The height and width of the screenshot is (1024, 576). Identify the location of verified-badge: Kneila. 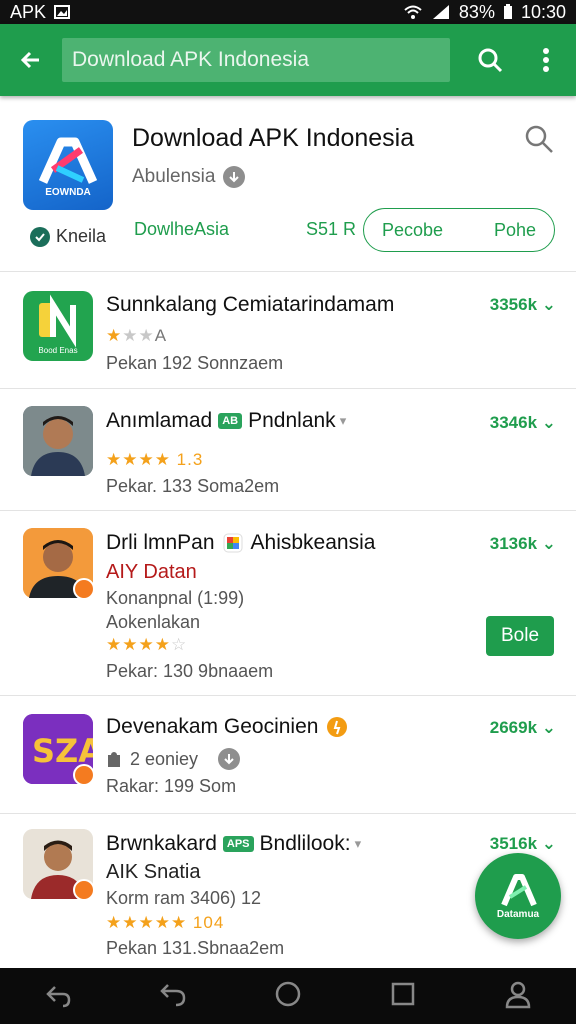
(68, 236).